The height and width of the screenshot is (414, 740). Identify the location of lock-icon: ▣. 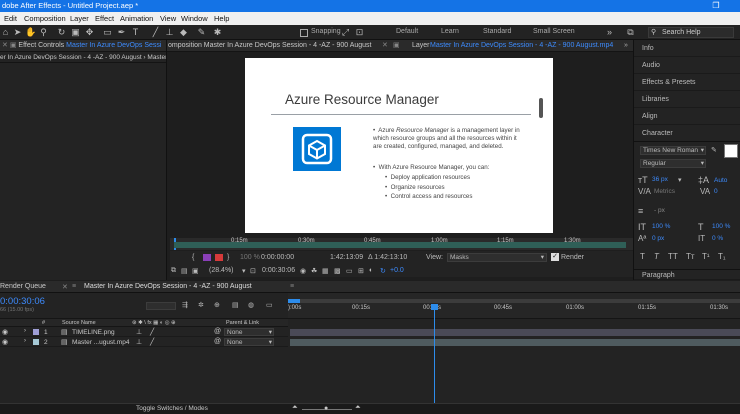
(13, 45).